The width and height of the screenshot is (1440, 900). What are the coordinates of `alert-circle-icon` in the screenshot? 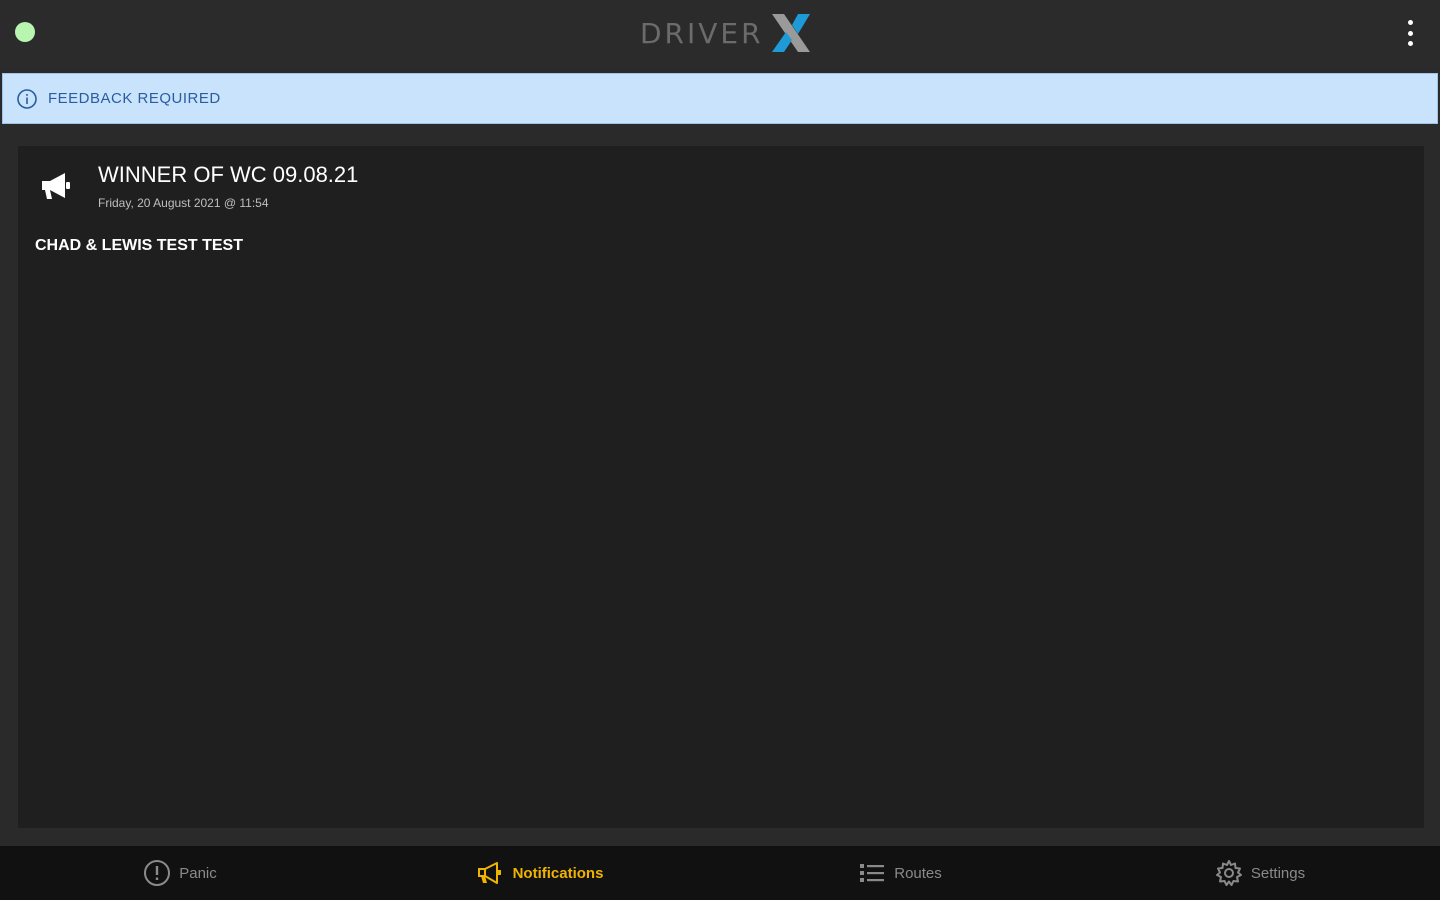 It's located at (157, 873).